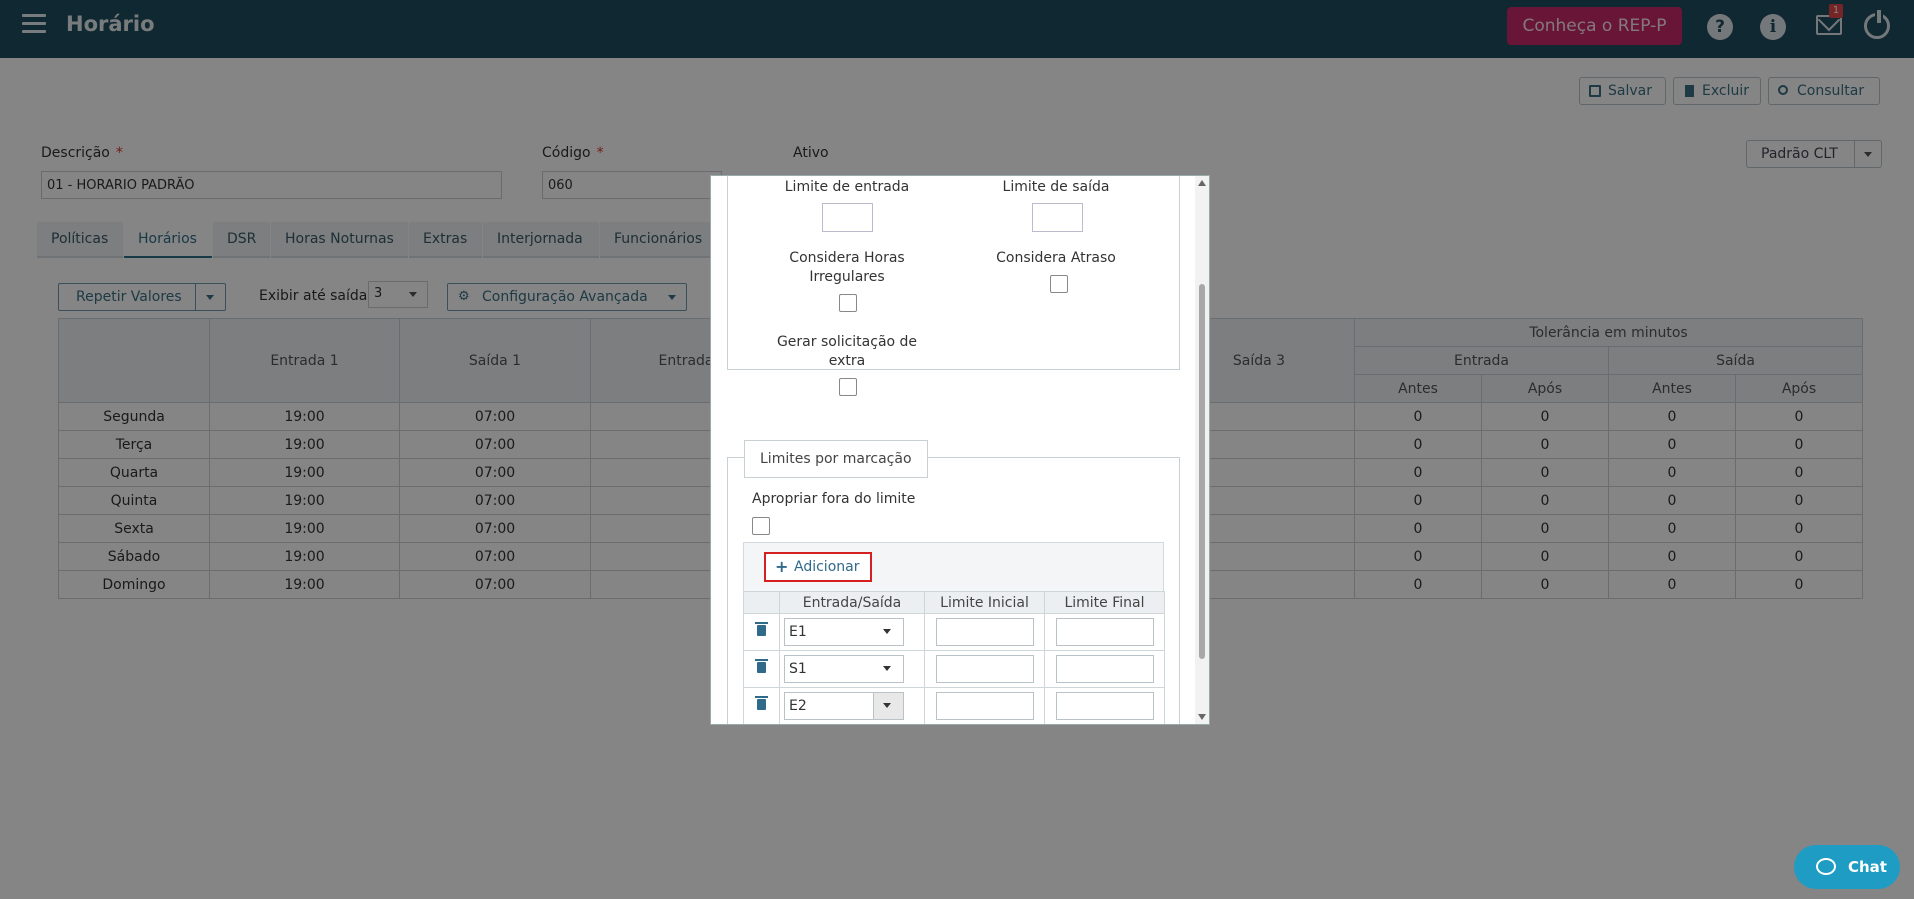 This screenshot has width=1914, height=899. What do you see at coordinates (761, 602) in the screenshot?
I see `action-header` at bounding box center [761, 602].